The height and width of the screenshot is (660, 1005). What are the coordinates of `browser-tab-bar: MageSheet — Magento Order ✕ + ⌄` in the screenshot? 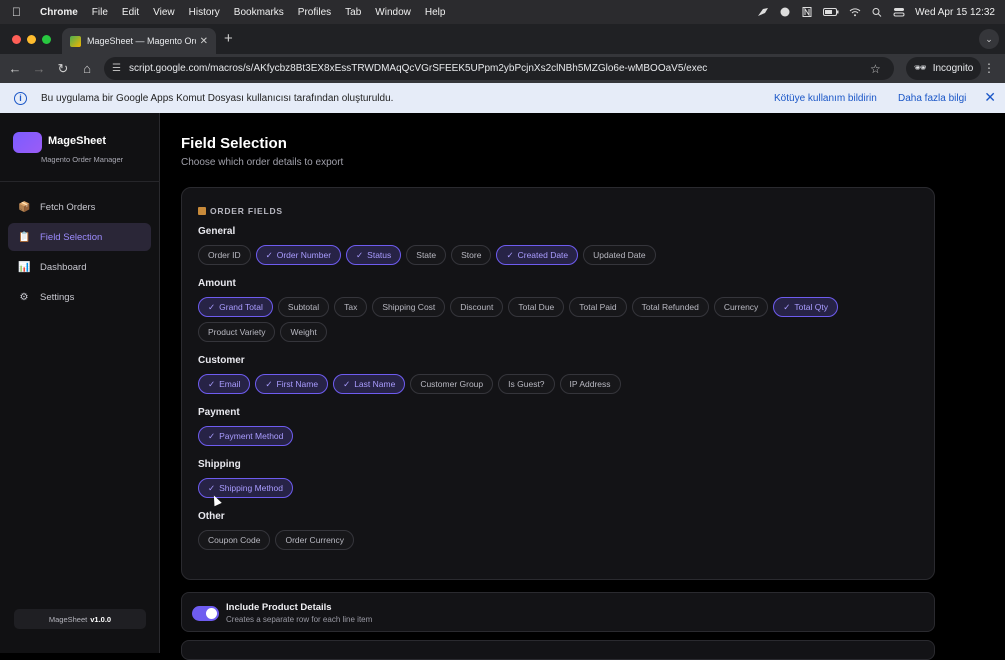 It's located at (502, 39).